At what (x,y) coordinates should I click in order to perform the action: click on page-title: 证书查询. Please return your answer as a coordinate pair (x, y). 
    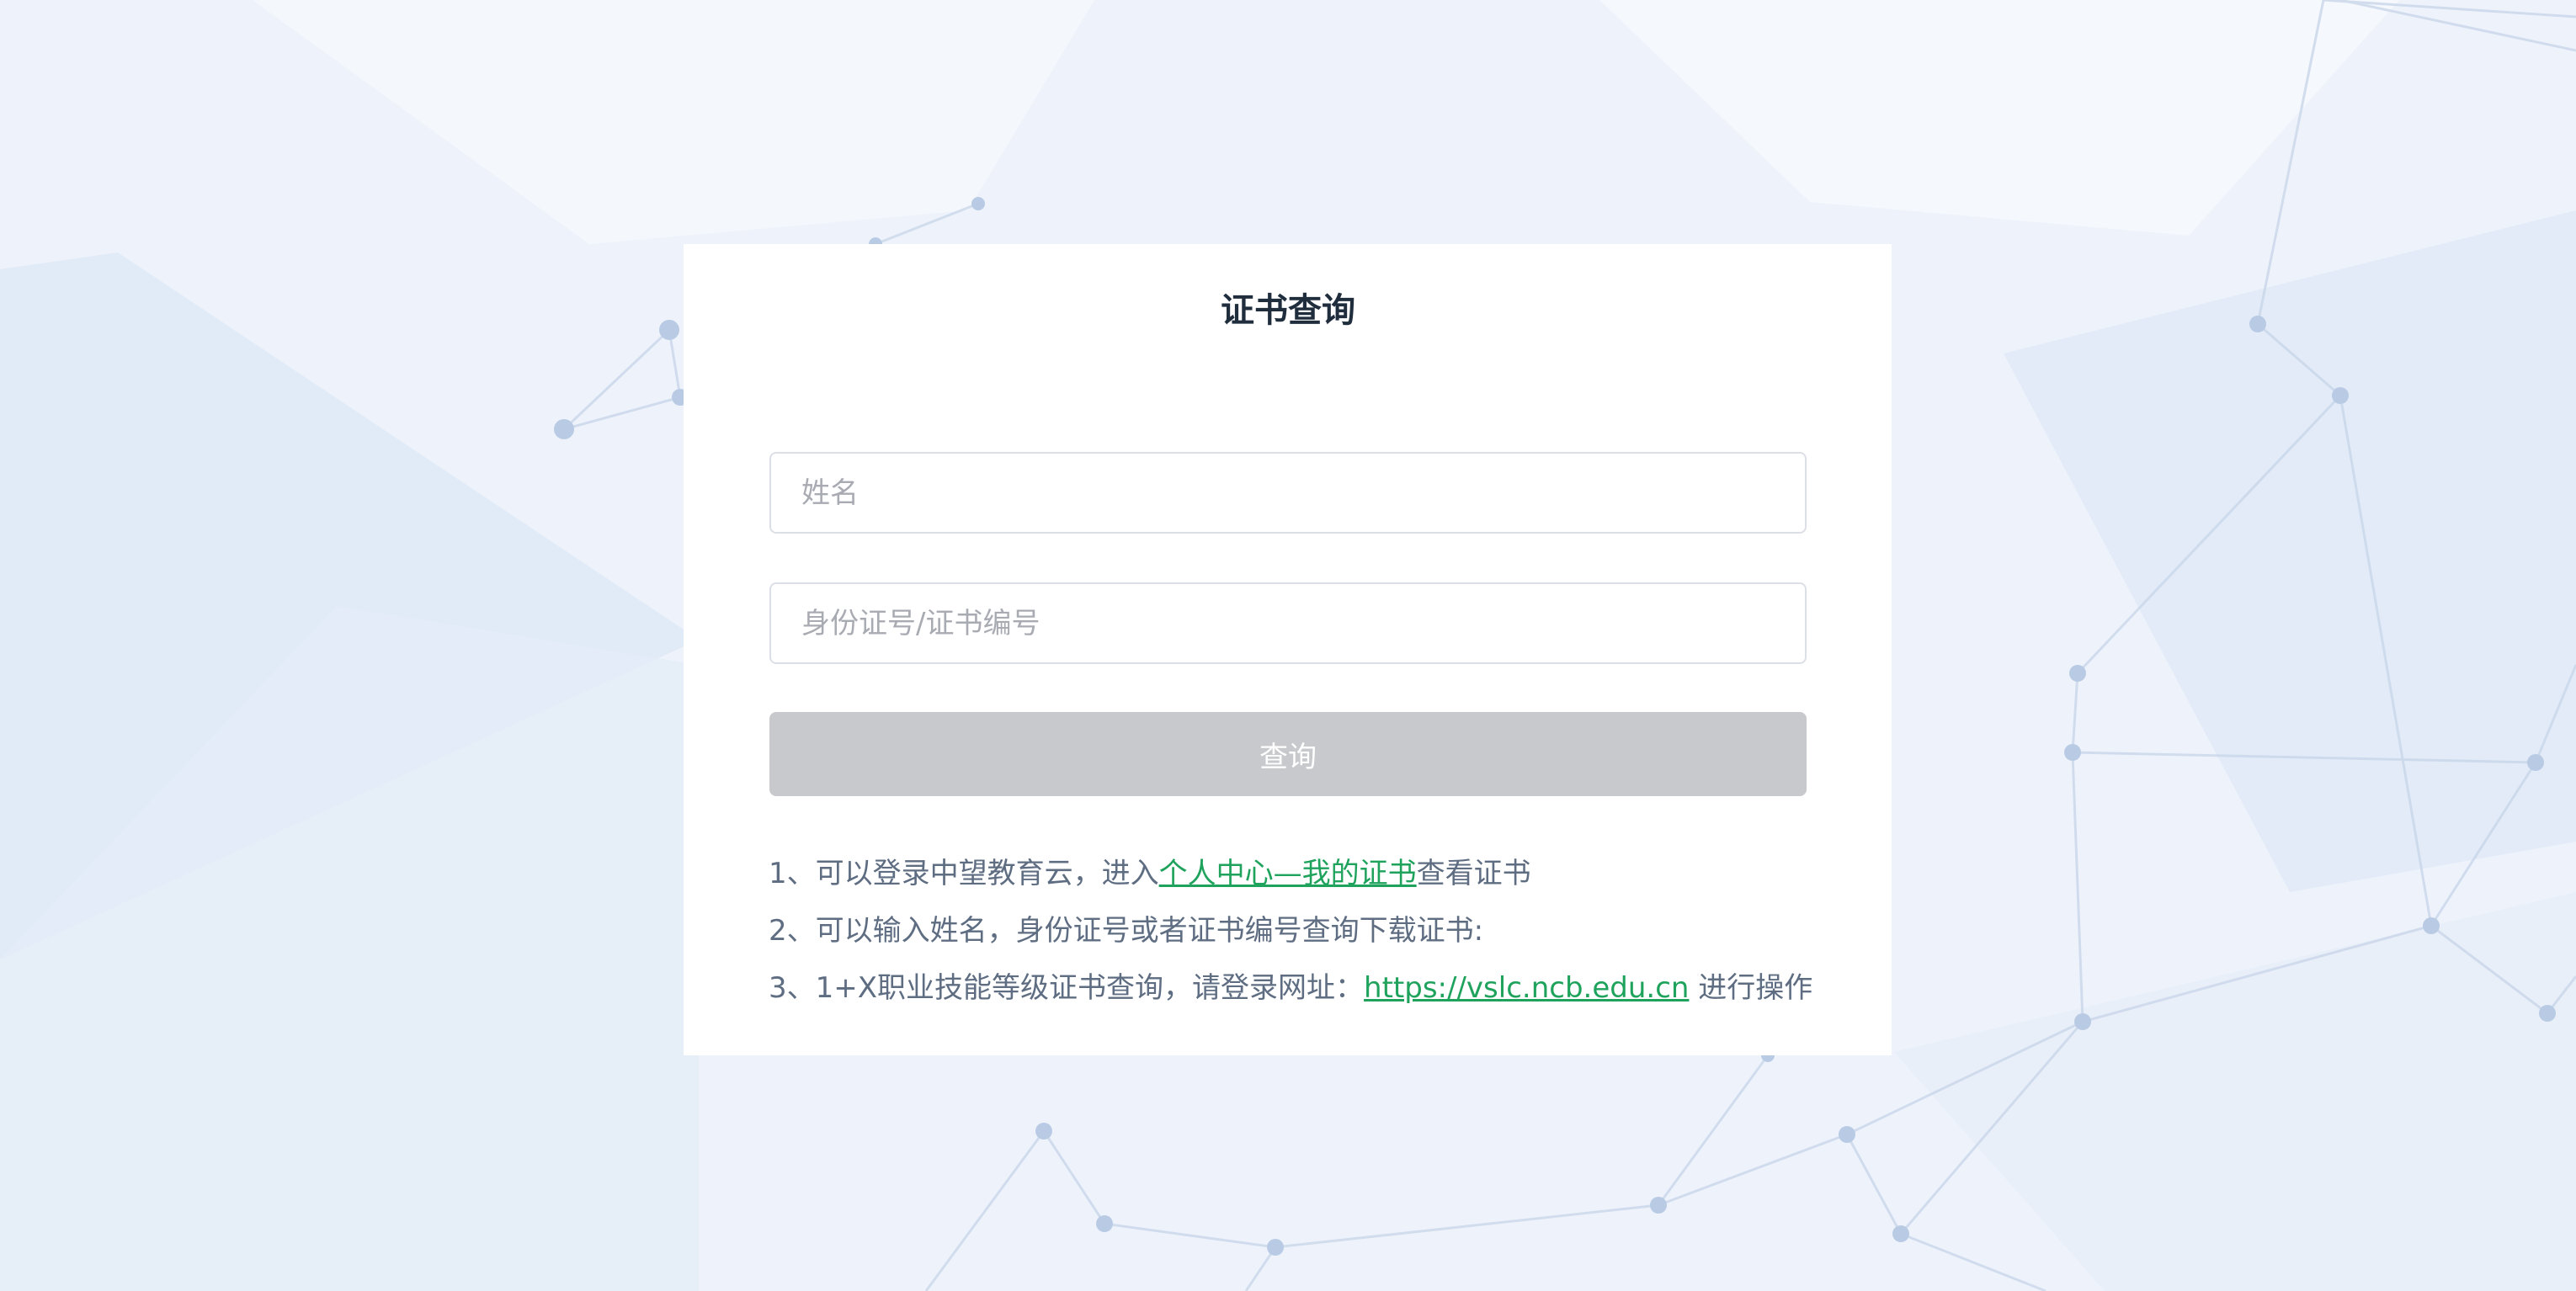
    Looking at the image, I should click on (1288, 310).